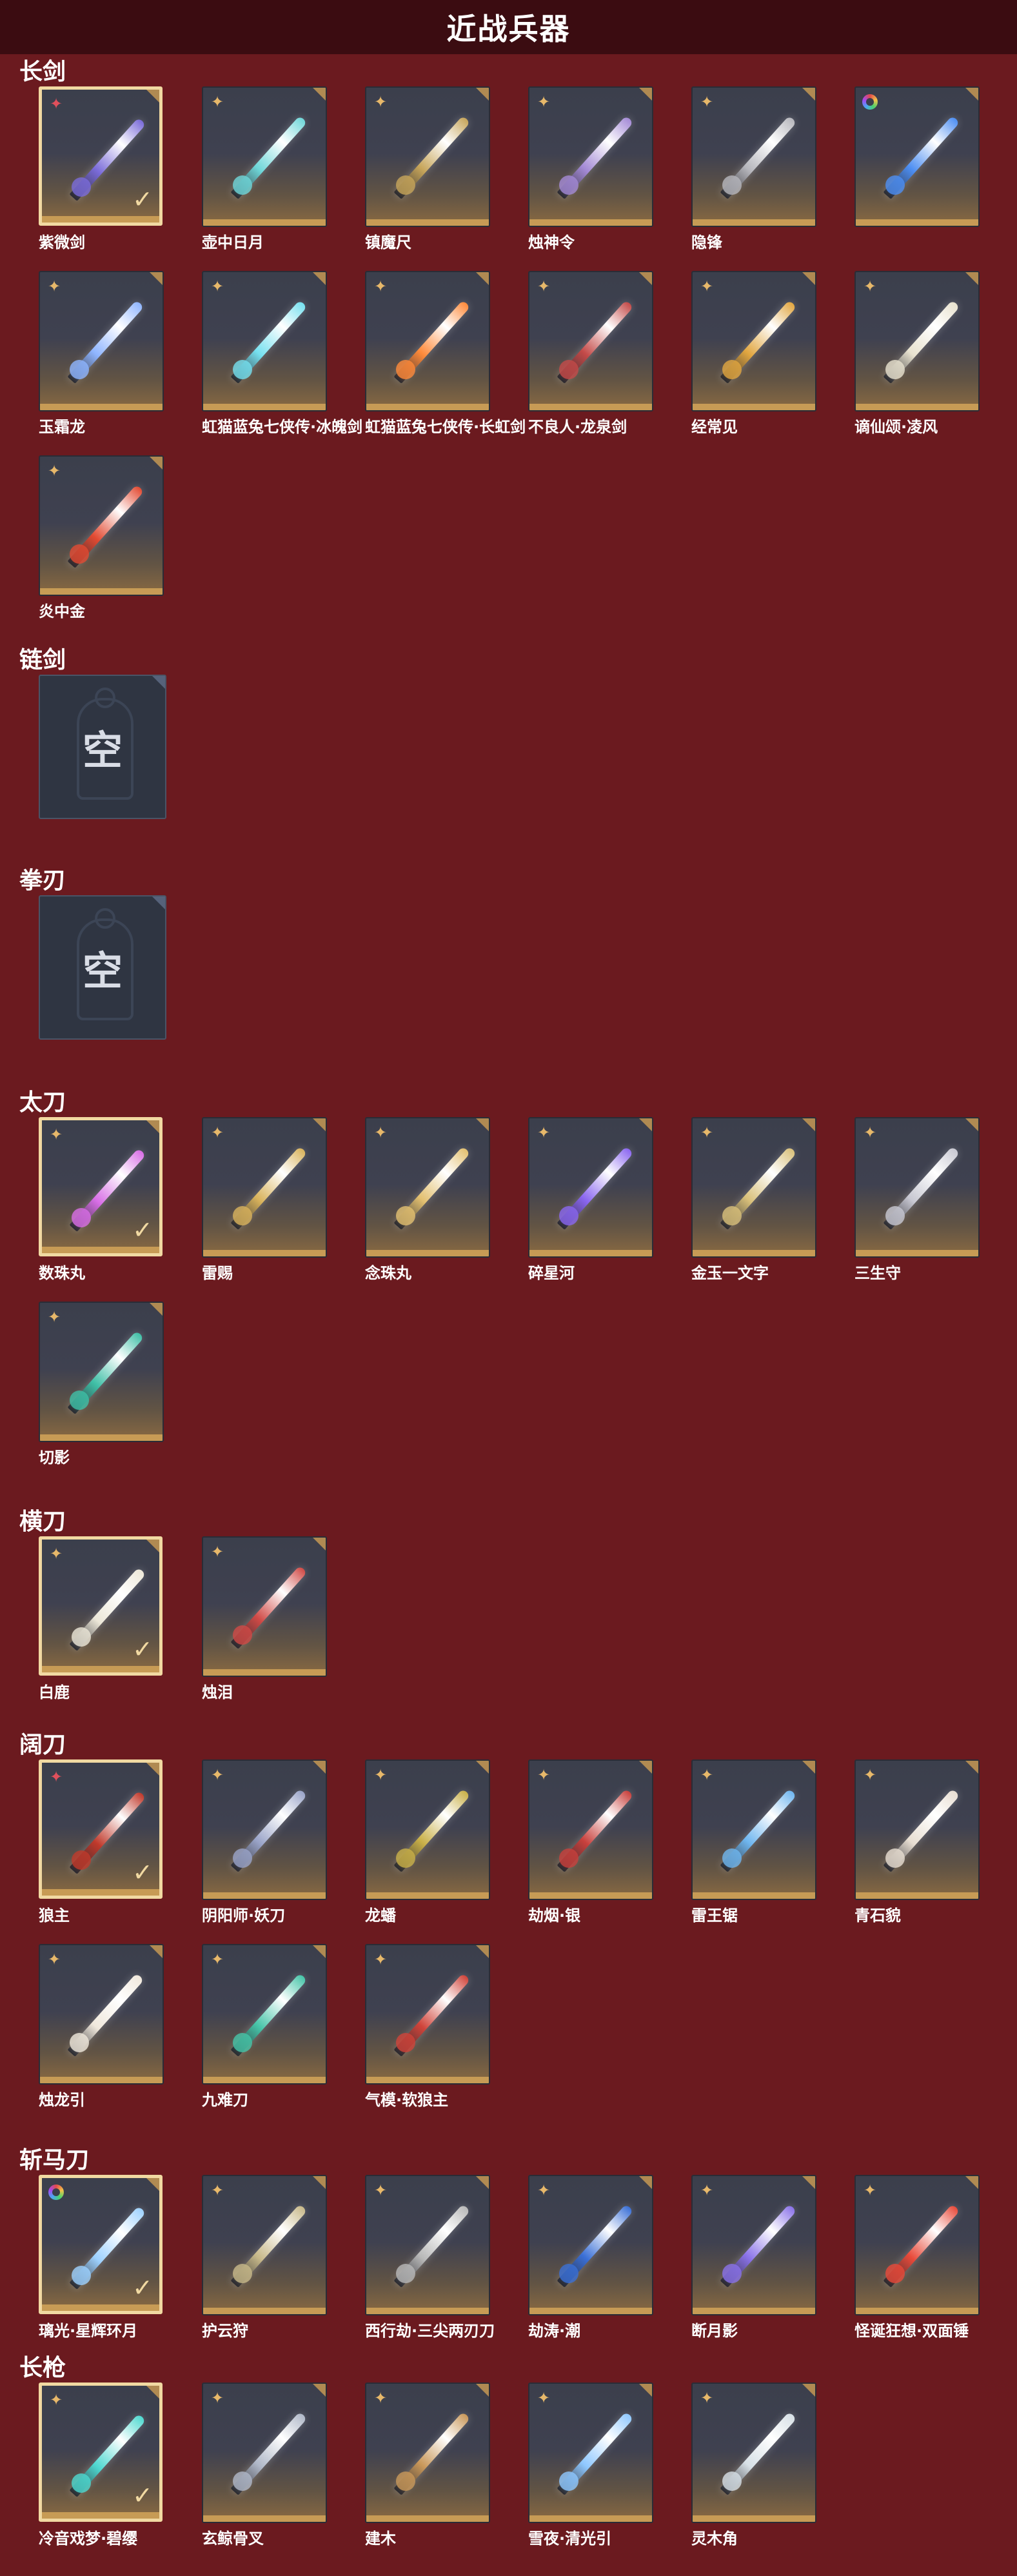  I want to click on weapon-card: ✦ 烛泪, so click(264, 1633).